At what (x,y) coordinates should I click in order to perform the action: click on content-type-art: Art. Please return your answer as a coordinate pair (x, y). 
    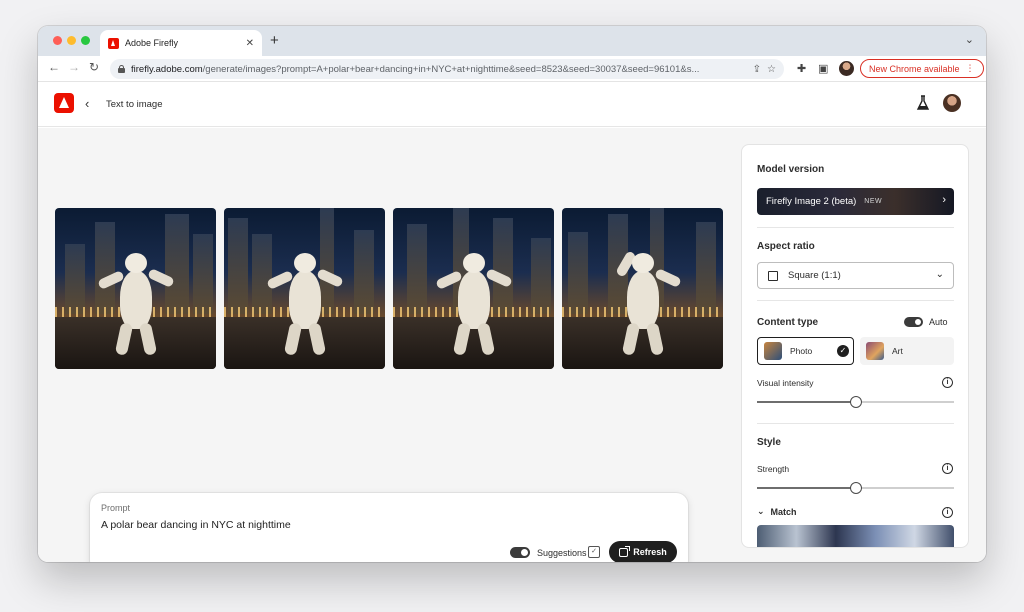
    Looking at the image, I should click on (907, 351).